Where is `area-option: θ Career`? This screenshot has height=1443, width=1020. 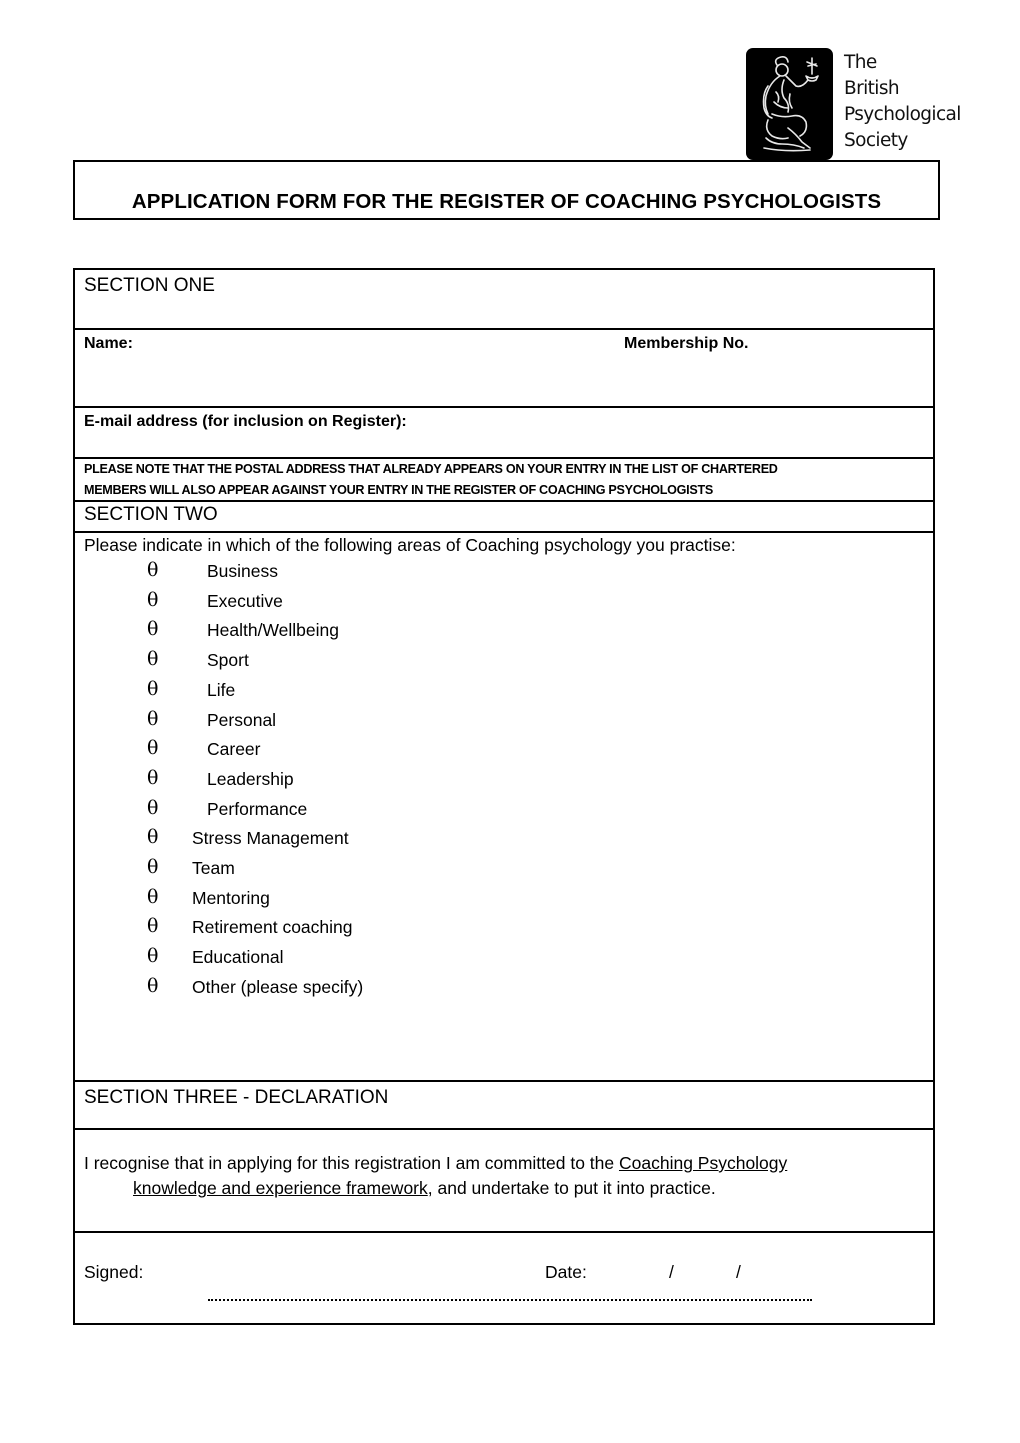
area-option: θ Career is located at coordinates (325, 753).